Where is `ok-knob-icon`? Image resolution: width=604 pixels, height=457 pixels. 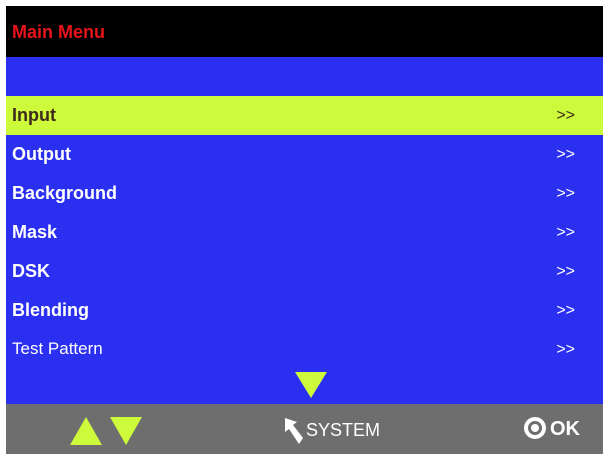
ok-knob-icon is located at coordinates (535, 428).